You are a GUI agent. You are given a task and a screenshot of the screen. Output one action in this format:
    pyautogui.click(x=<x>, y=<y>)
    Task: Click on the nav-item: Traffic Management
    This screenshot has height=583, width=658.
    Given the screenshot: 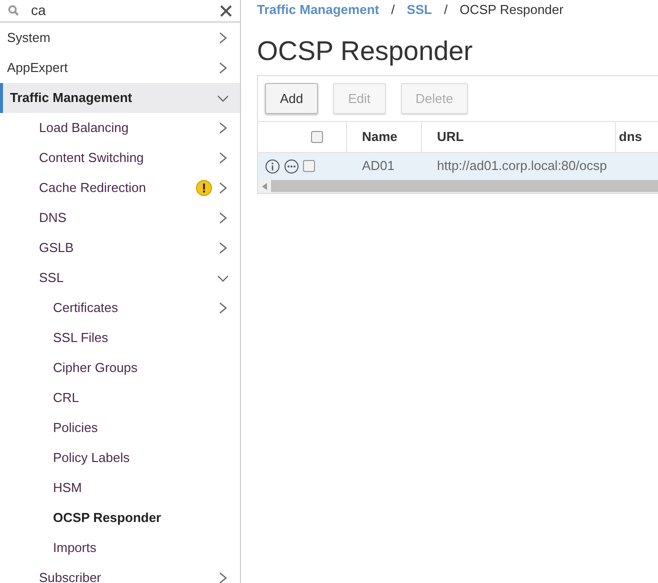 What is the action you would take?
    pyautogui.click(x=120, y=98)
    